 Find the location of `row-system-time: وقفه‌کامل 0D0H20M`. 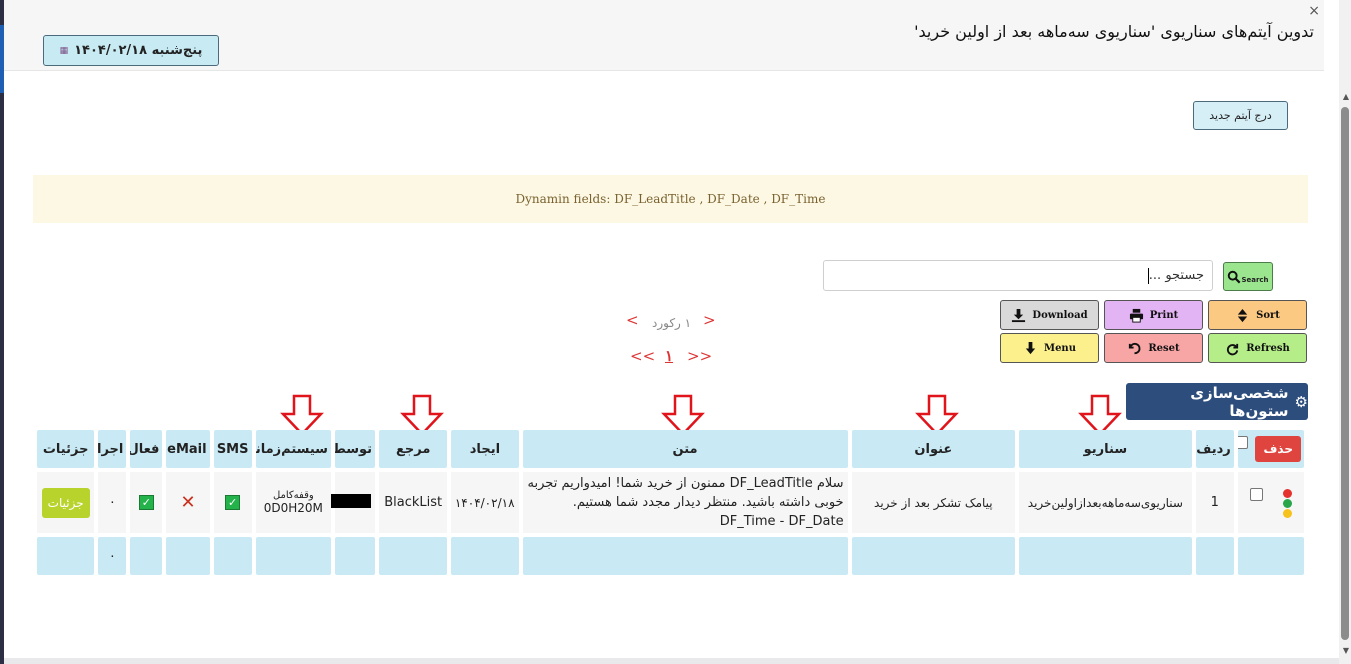

row-system-time: وقفه‌کامل 0D0H20M is located at coordinates (293, 502).